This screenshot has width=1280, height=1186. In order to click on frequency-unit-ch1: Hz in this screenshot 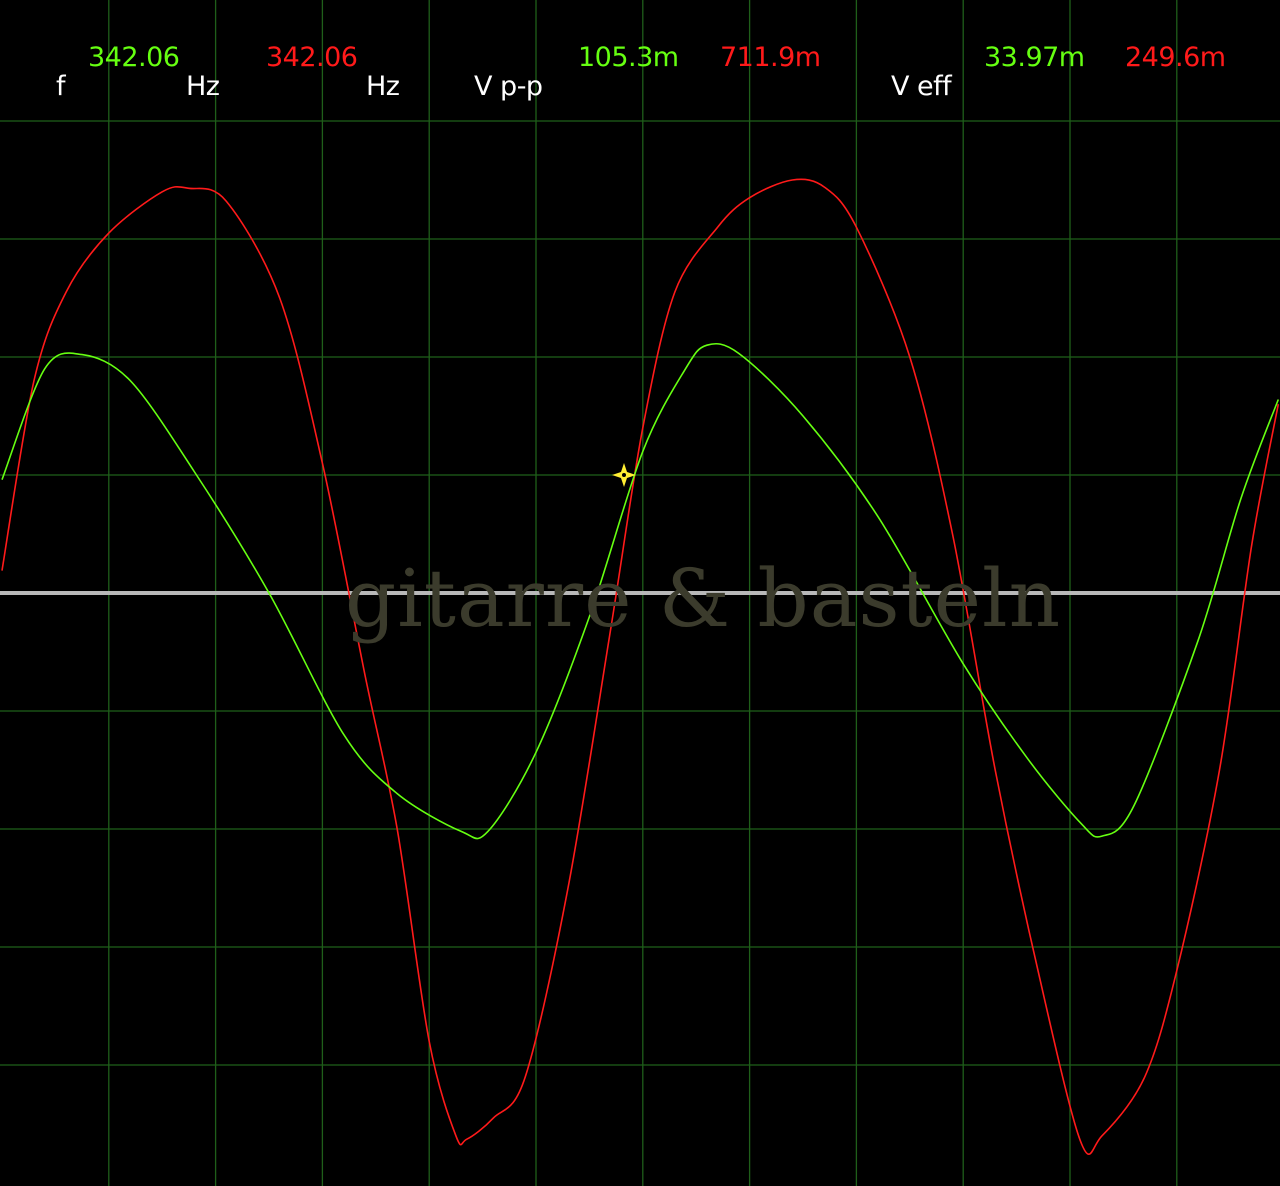, I will do `click(203, 86)`.